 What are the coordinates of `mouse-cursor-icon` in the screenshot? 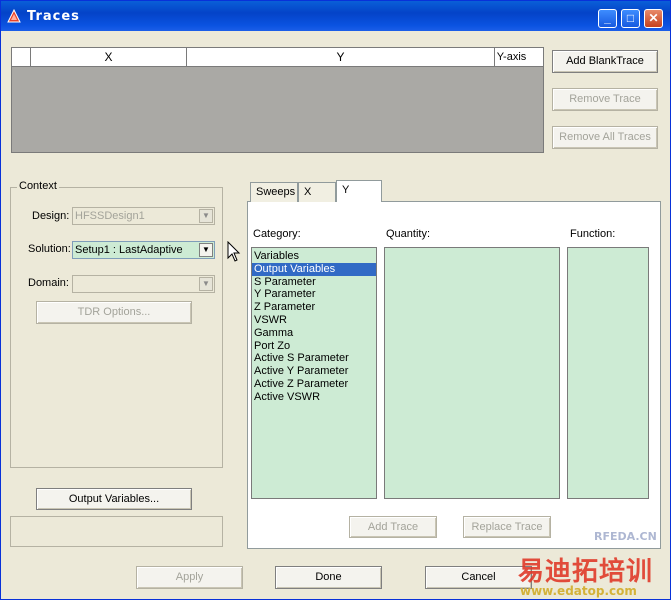 It's located at (234, 251).